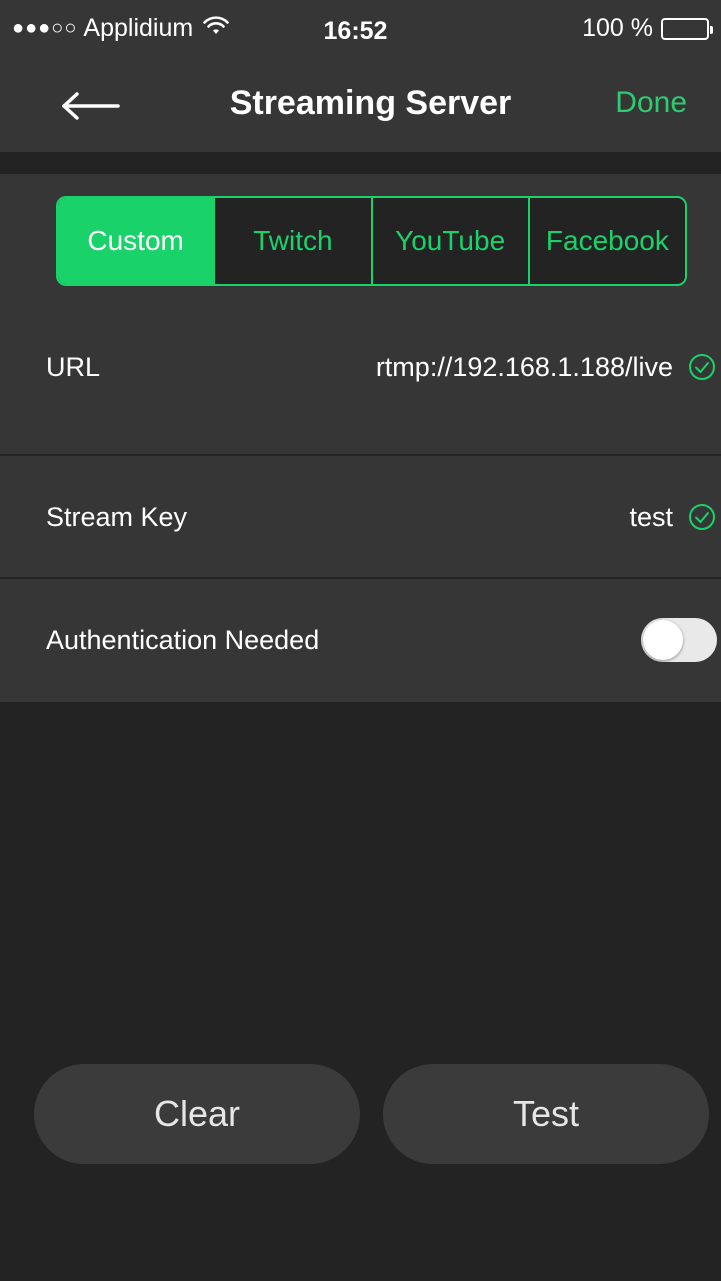 This screenshot has width=721, height=1281. I want to click on stream-key-row: Stream Key test, so click(360, 517).